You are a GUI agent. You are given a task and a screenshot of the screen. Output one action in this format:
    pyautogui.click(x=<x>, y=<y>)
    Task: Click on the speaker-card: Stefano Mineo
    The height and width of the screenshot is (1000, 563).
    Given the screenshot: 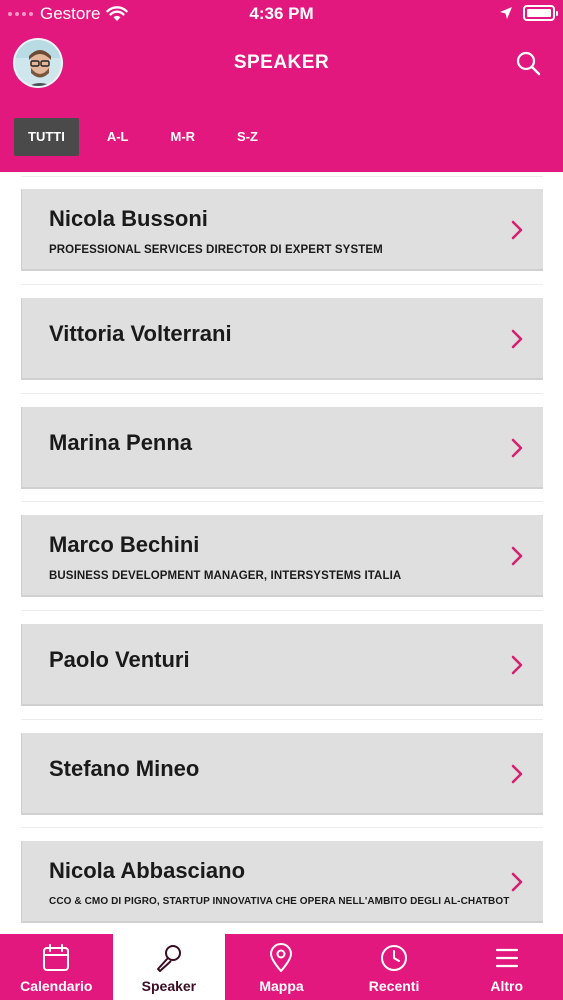 What is the action you would take?
    pyautogui.click(x=282, y=774)
    